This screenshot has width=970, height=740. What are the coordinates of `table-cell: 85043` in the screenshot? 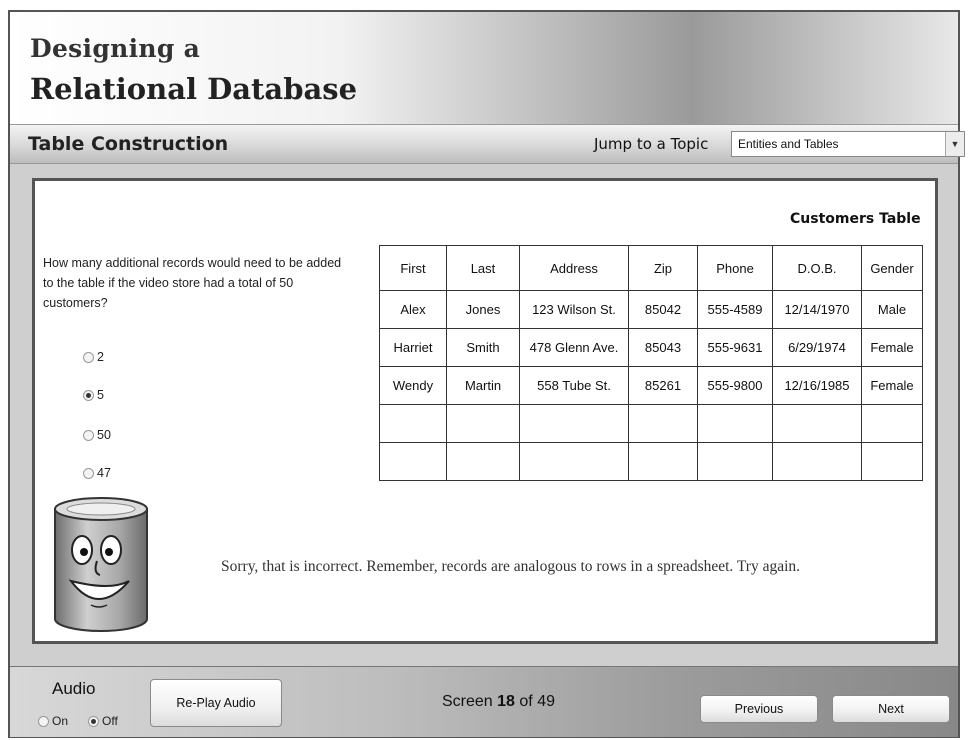 It's located at (663, 347).